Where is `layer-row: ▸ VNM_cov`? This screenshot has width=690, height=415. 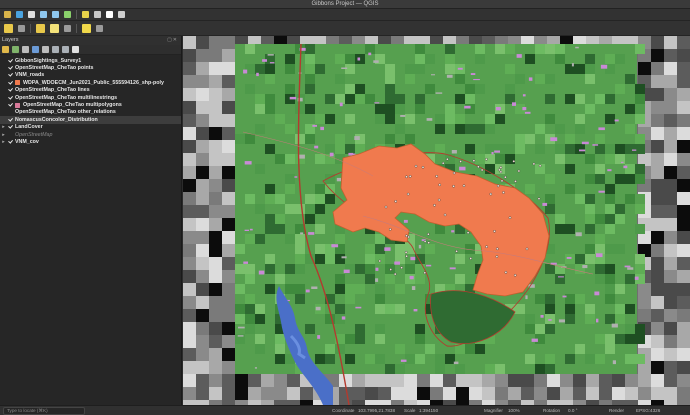 layer-row: ▸ VNM_cov is located at coordinates (90, 141).